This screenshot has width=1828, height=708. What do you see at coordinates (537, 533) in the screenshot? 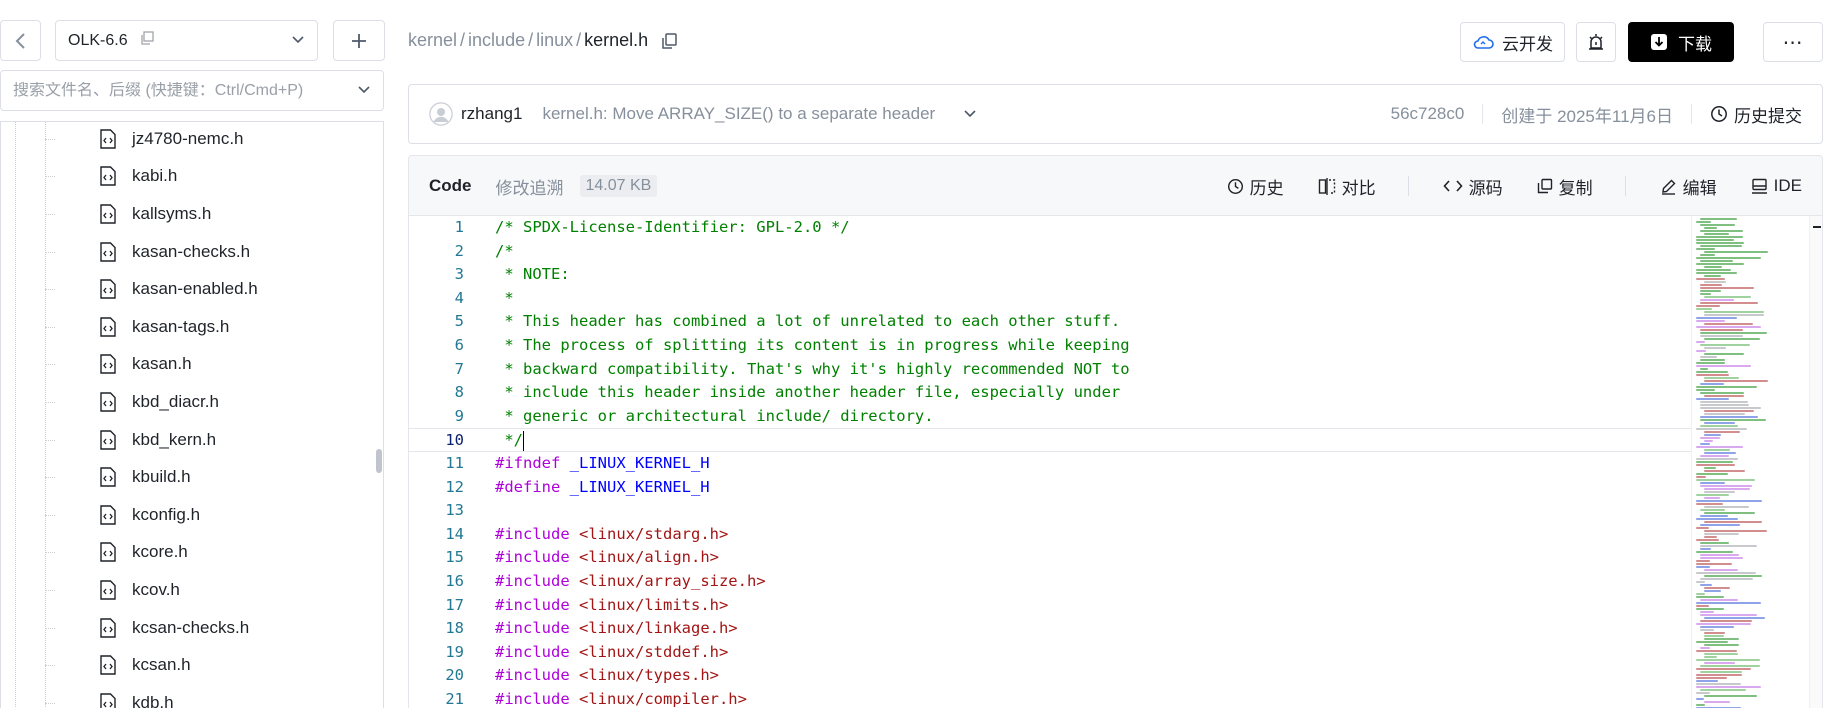
I see `code-token: #include` at bounding box center [537, 533].